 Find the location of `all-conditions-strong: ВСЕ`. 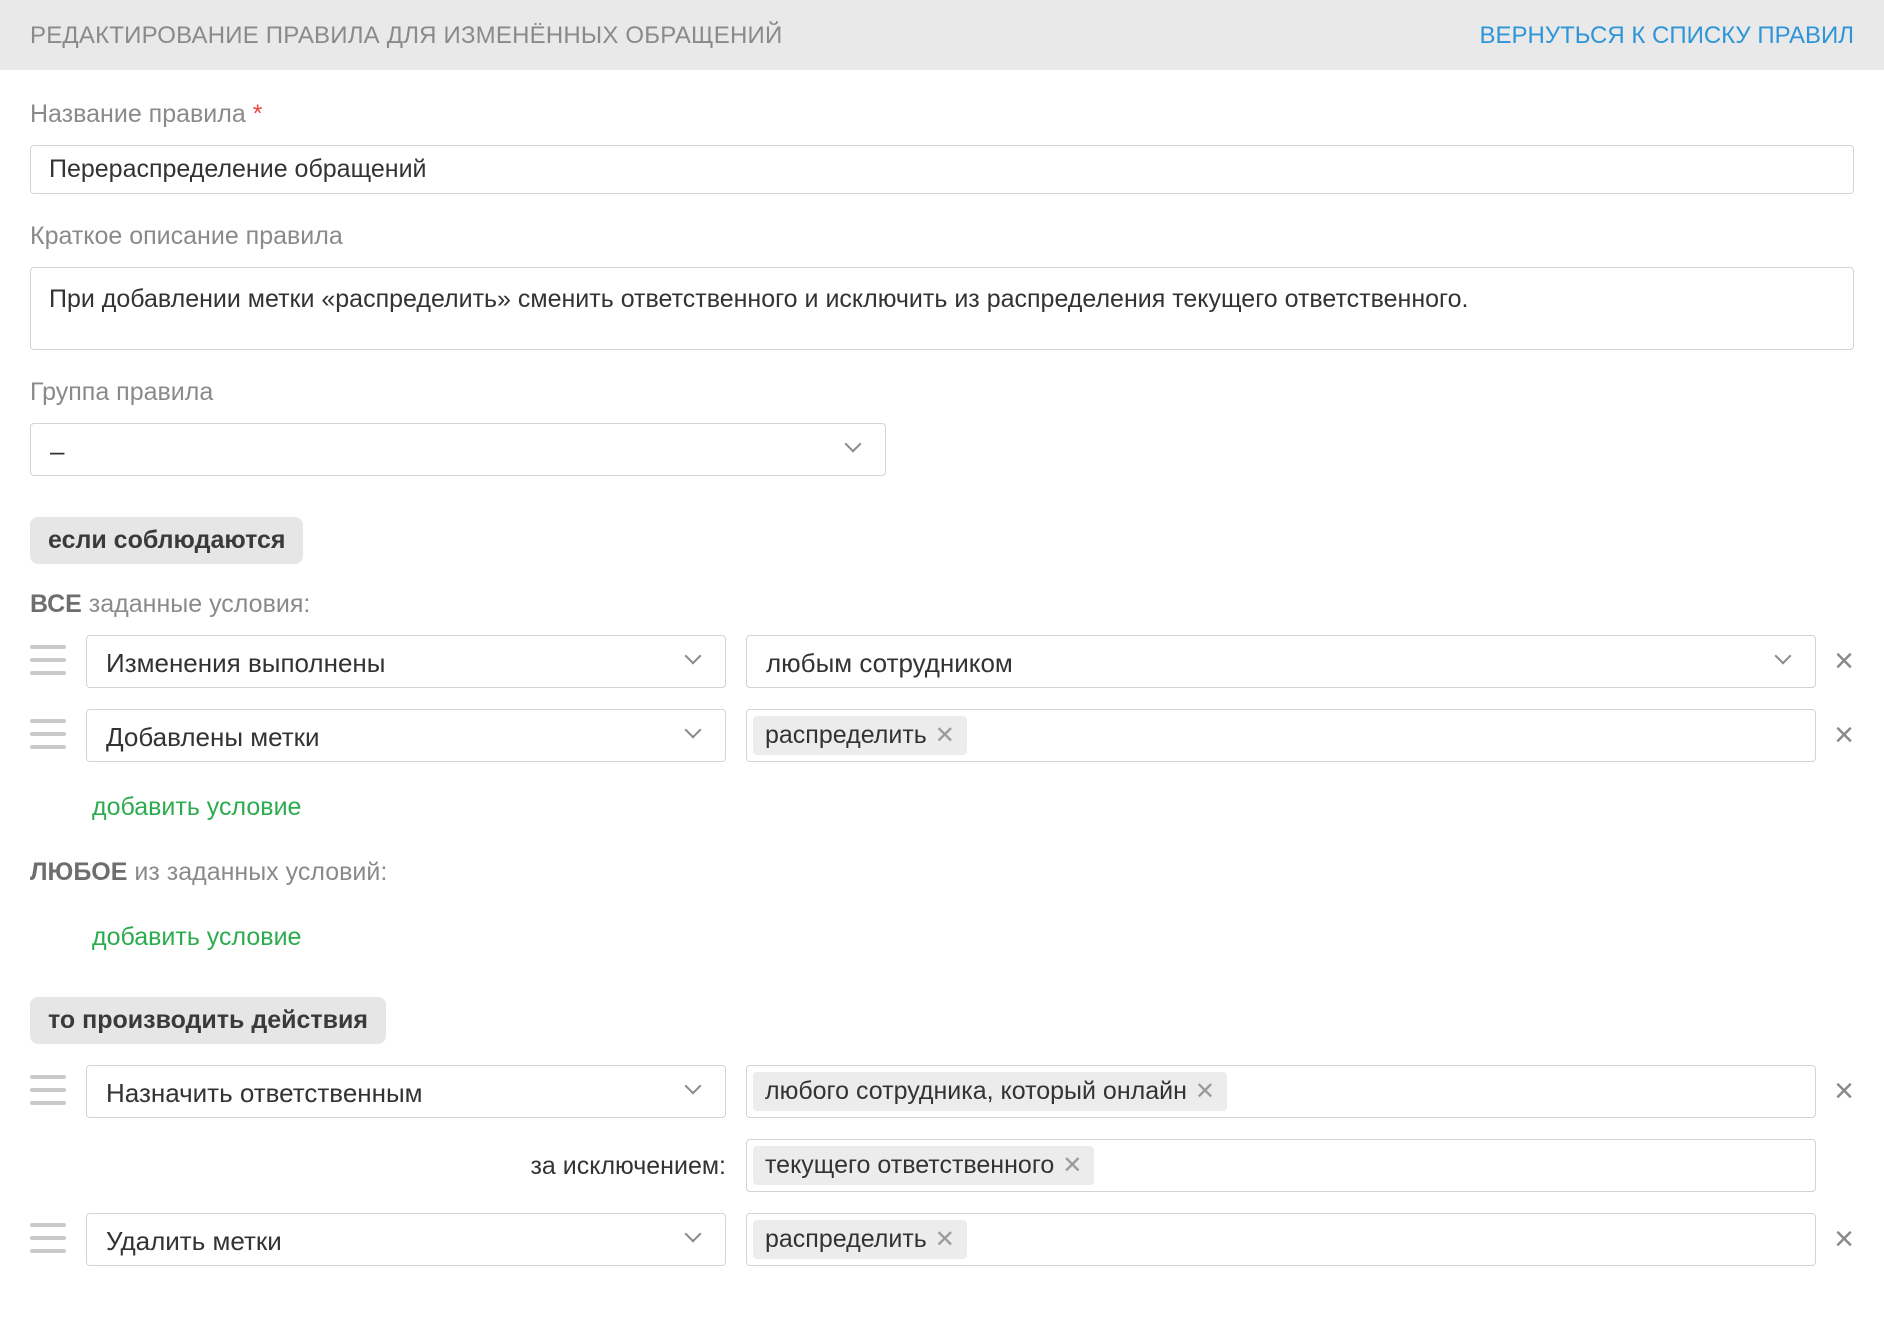

all-conditions-strong: ВСЕ is located at coordinates (56, 604).